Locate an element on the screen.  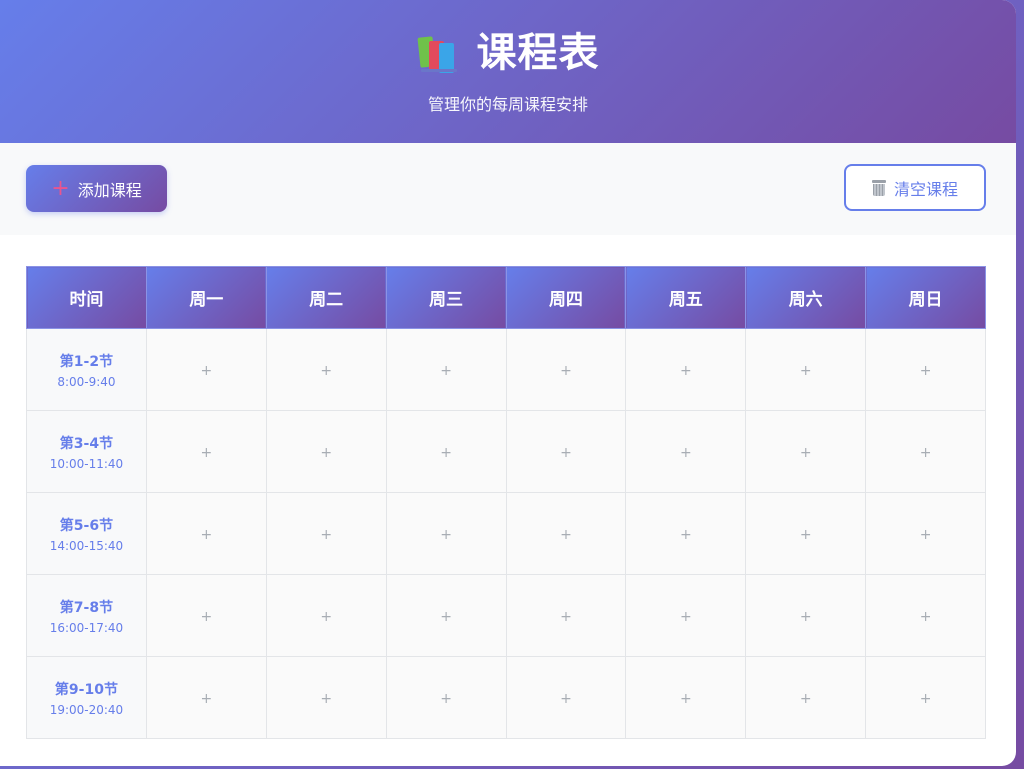
time-slot-cell: 第1-2节 8:00-9:40 is located at coordinates (86, 369).